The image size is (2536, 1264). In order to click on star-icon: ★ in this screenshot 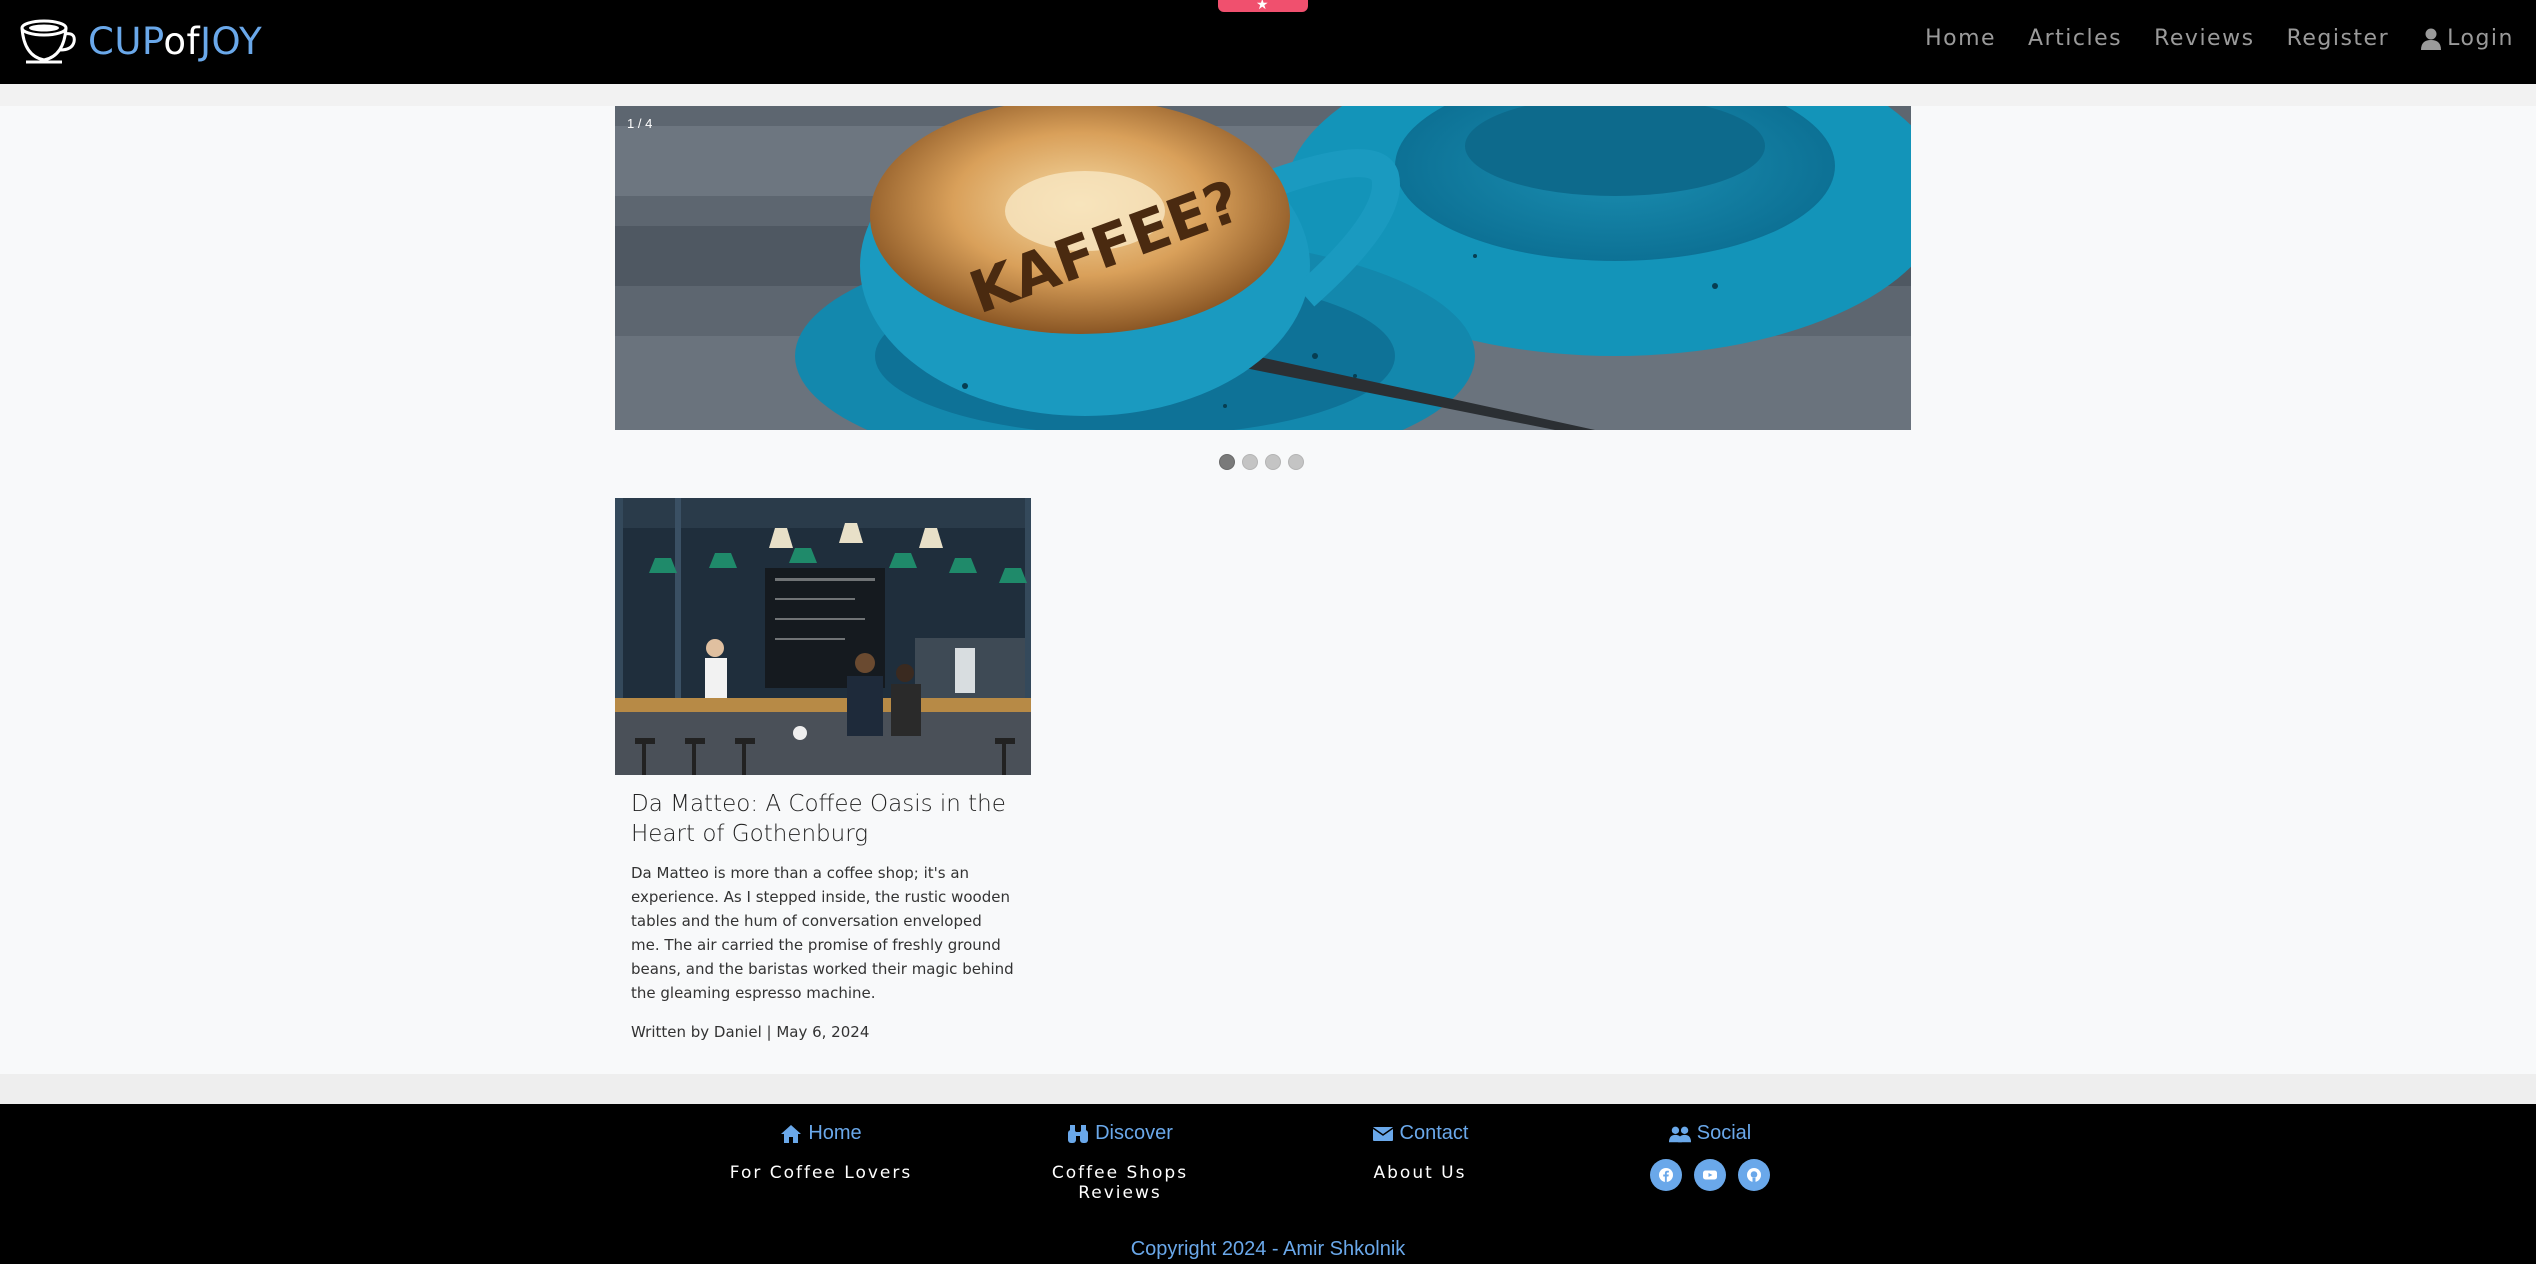, I will do `click(1262, 6)`.